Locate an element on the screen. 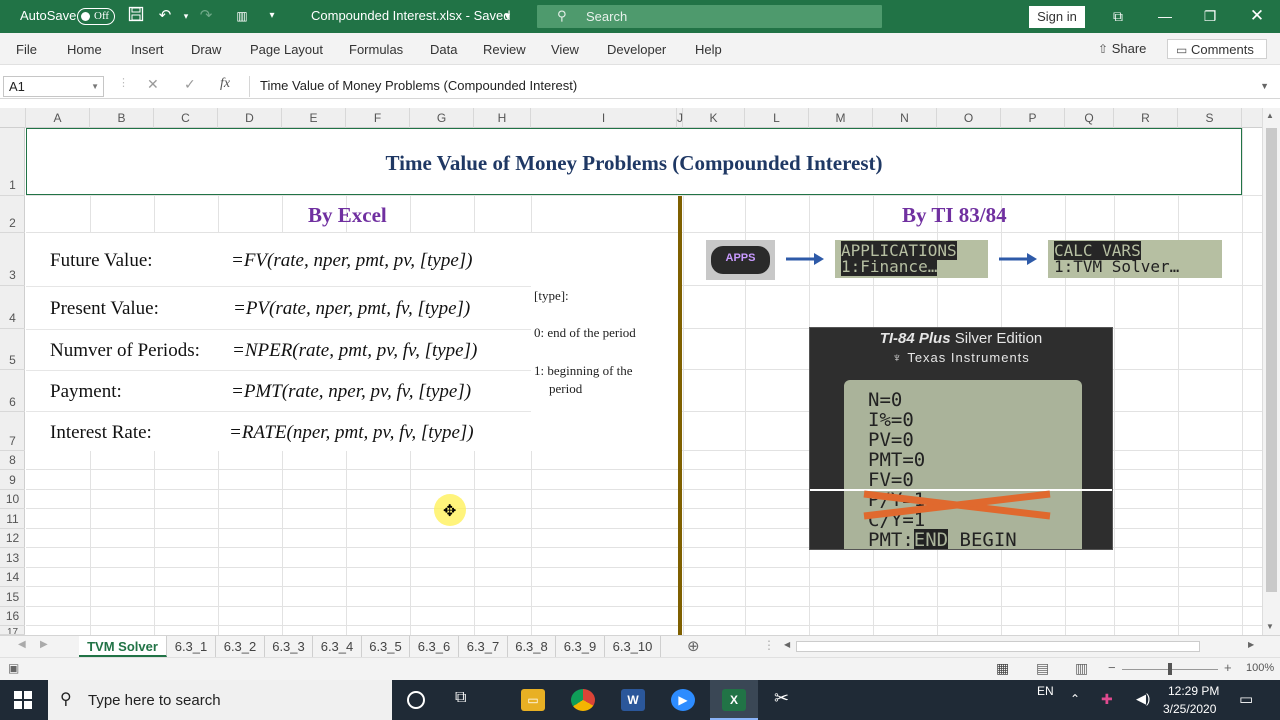  snipping-tool-icon: ✂ is located at coordinates (781, 698).